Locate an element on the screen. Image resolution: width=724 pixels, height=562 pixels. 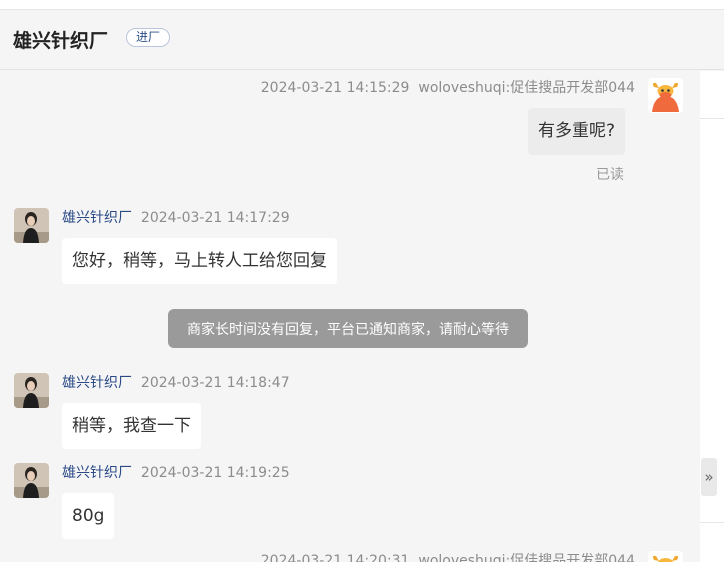
message-meta: 雄兴针织厂 2024-03-21 14:17:29 is located at coordinates (176, 217).